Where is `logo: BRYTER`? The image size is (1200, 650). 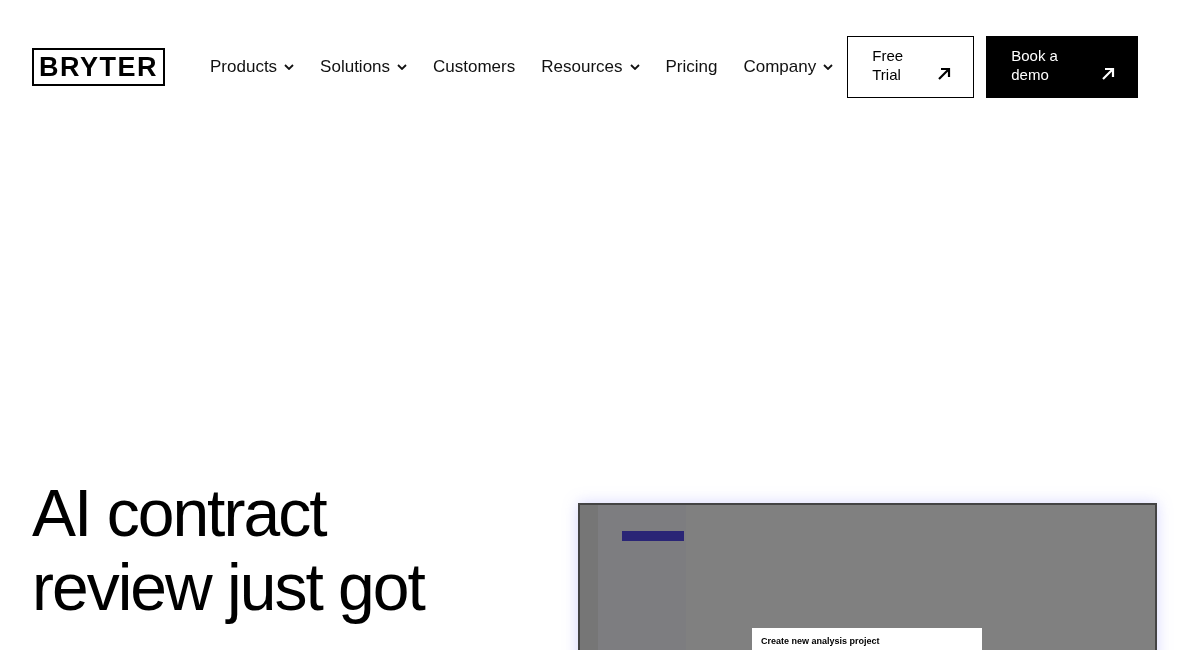
logo: BRYTER is located at coordinates (98, 67).